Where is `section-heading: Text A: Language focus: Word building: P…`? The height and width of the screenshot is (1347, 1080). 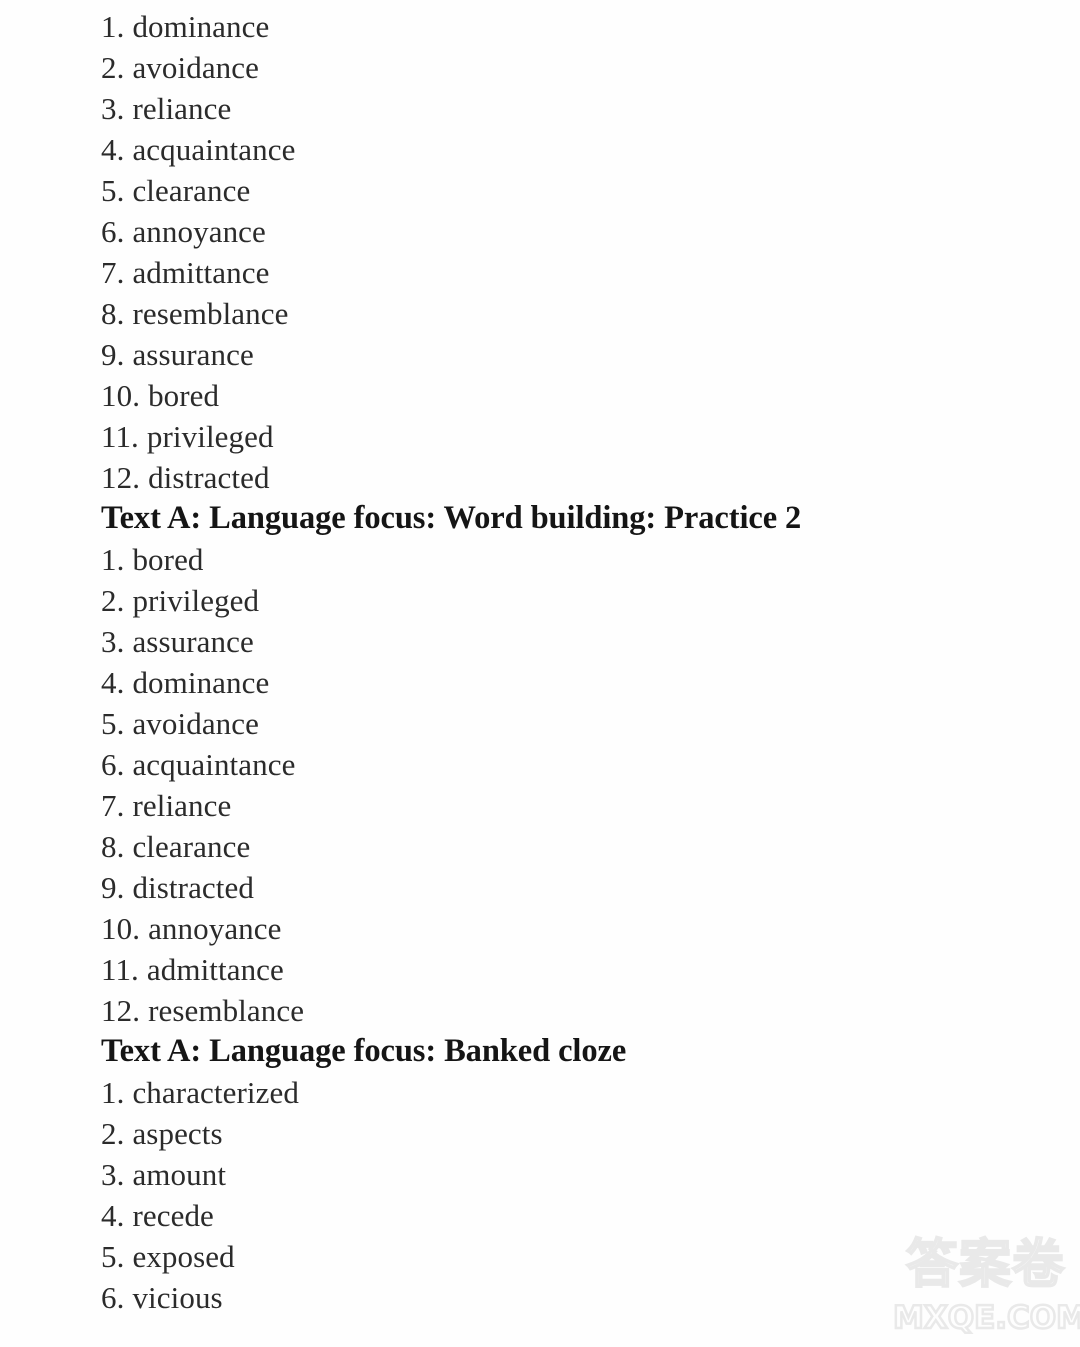
section-heading: Text A: Language focus: Word building: P… is located at coordinates (451, 518).